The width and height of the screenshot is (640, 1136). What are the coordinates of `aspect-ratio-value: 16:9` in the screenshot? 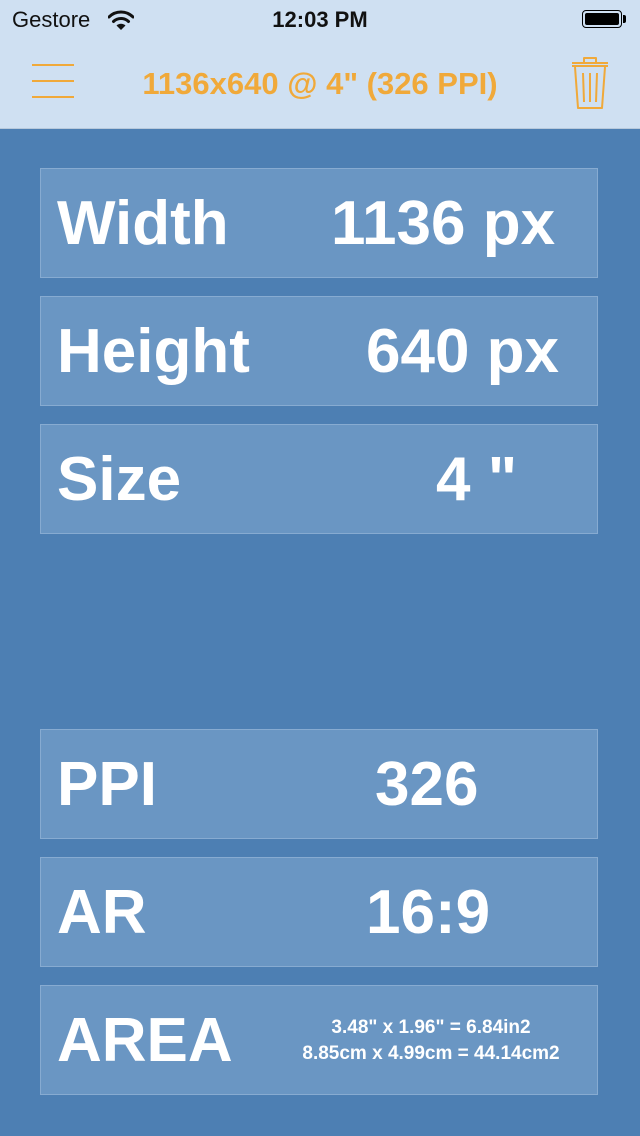 It's located at (428, 912).